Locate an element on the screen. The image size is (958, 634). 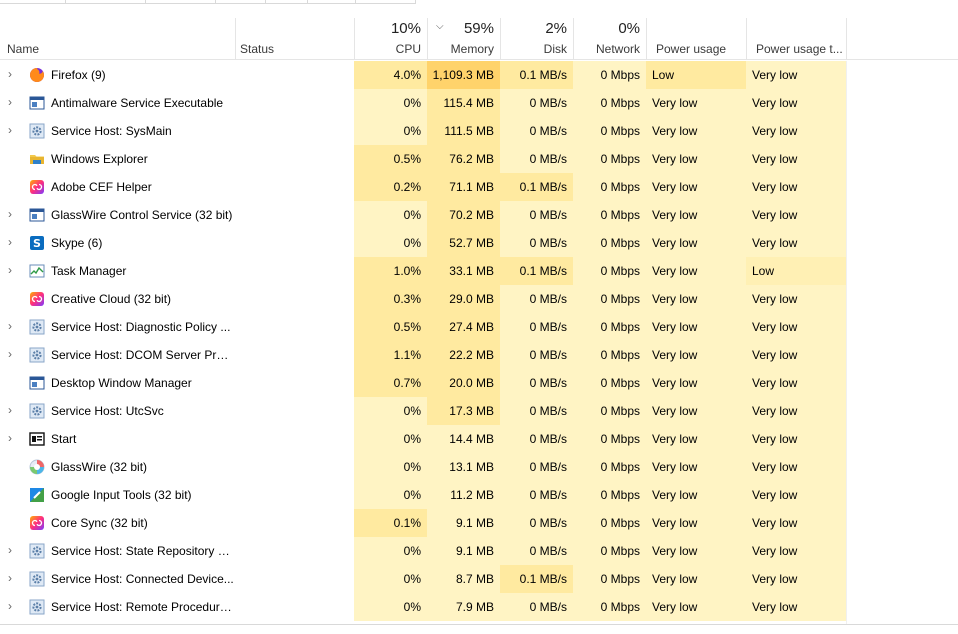
cpu-value: 0.2% is located at coordinates (390, 187).